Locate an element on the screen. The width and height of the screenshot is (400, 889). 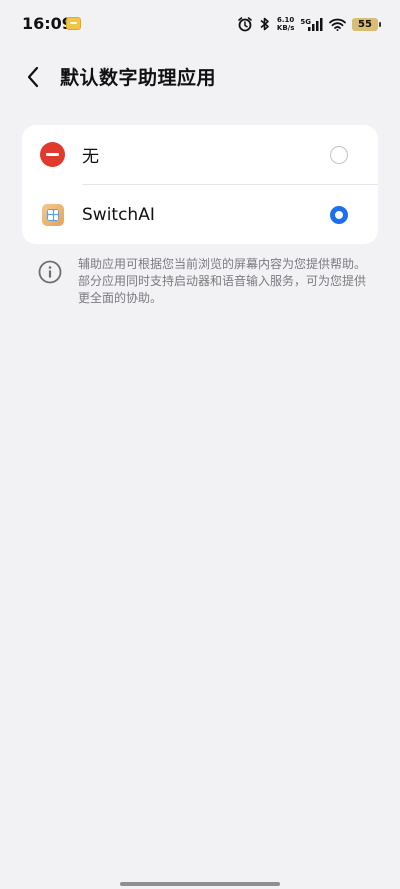
none-icon is located at coordinates (52, 154).